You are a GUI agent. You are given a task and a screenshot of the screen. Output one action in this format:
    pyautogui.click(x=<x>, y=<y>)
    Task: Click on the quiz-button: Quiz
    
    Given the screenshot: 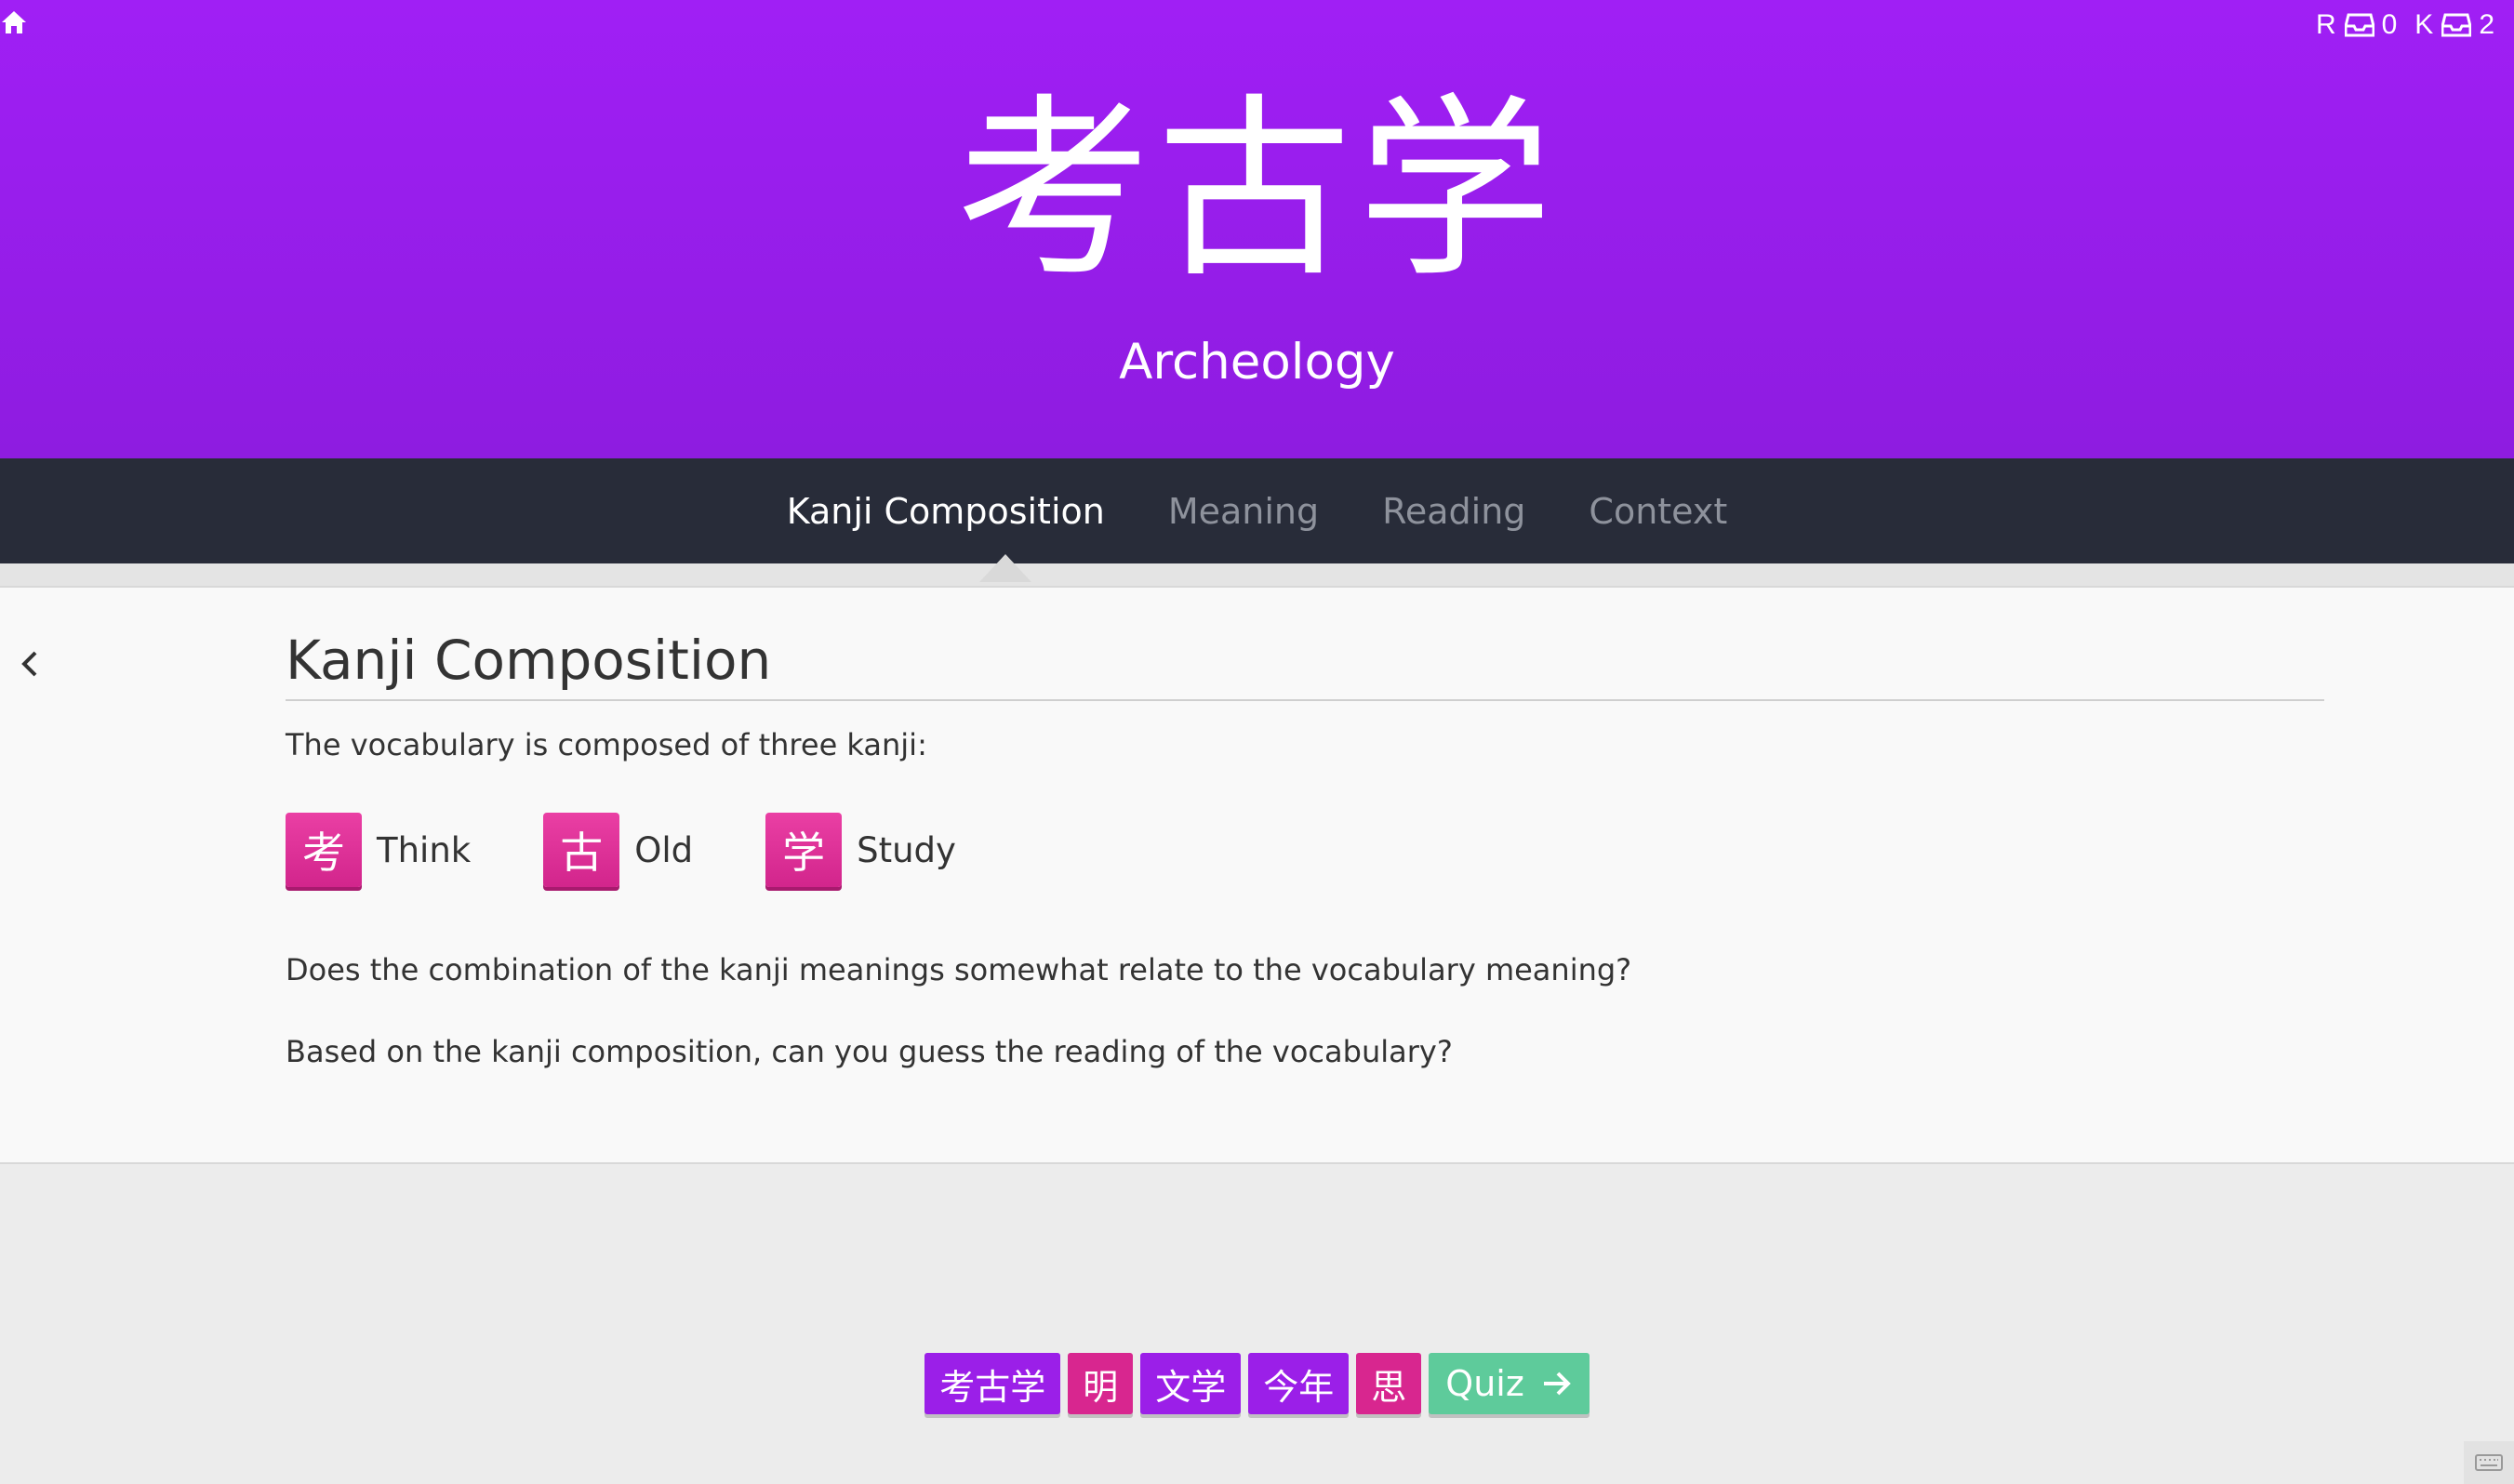 What is the action you would take?
    pyautogui.click(x=1509, y=1383)
    